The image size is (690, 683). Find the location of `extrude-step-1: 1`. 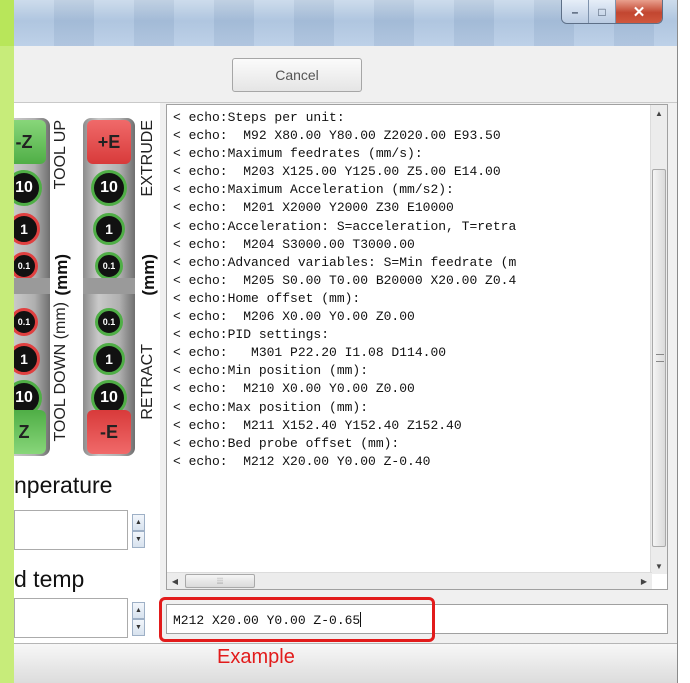

extrude-step-1: 1 is located at coordinates (109, 229).